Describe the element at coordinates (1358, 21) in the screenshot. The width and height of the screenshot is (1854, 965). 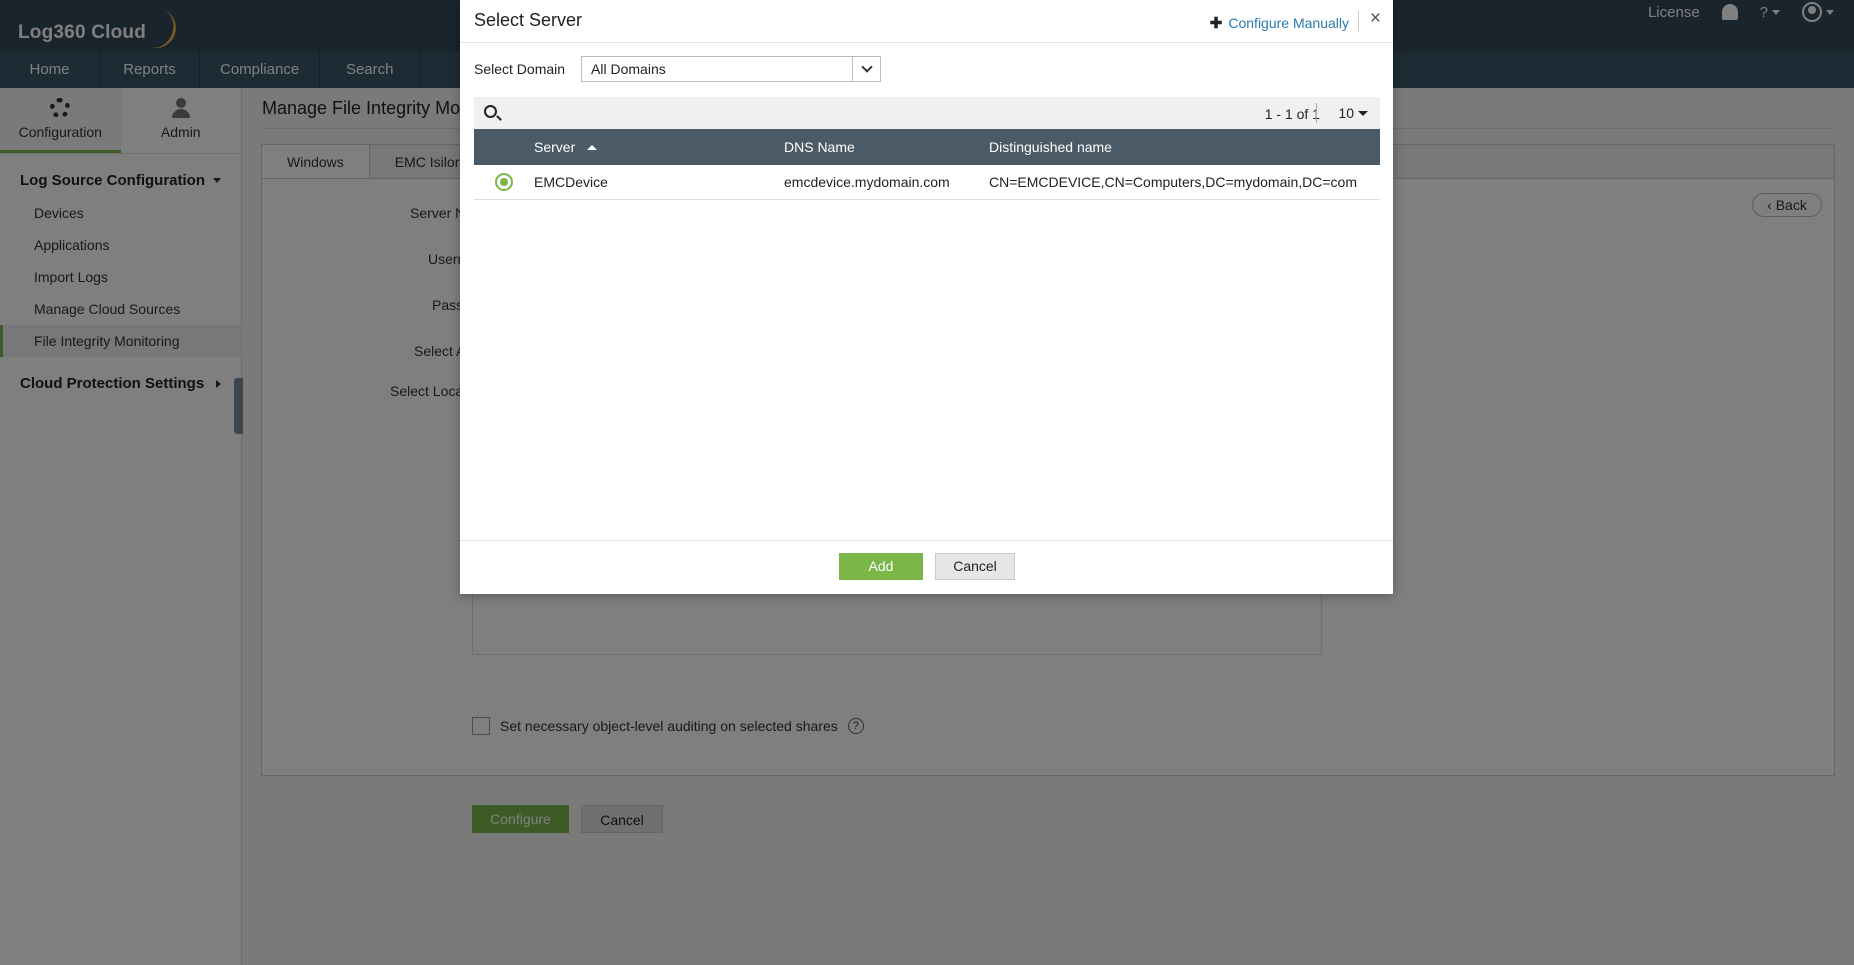
I see `header-divider` at that location.